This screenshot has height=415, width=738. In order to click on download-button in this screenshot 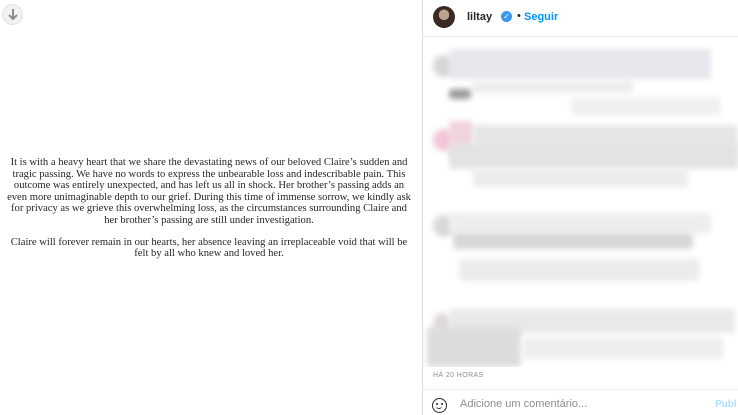, I will do `click(12, 14)`.